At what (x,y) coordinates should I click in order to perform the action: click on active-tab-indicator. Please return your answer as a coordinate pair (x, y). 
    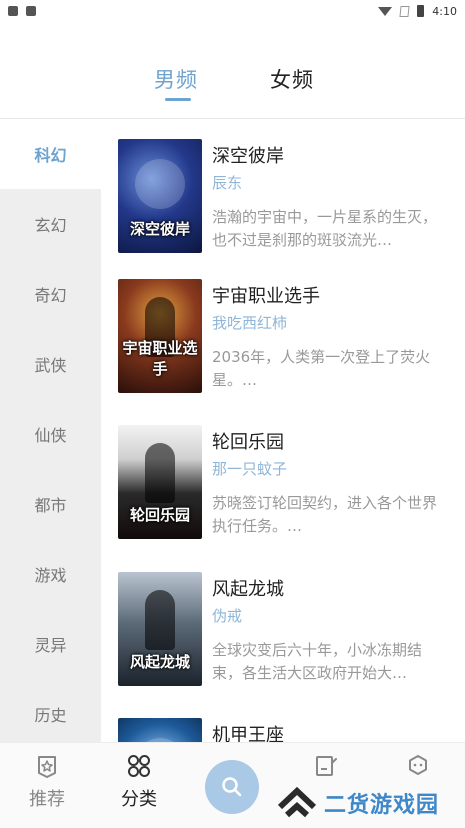
    Looking at the image, I should click on (178, 99).